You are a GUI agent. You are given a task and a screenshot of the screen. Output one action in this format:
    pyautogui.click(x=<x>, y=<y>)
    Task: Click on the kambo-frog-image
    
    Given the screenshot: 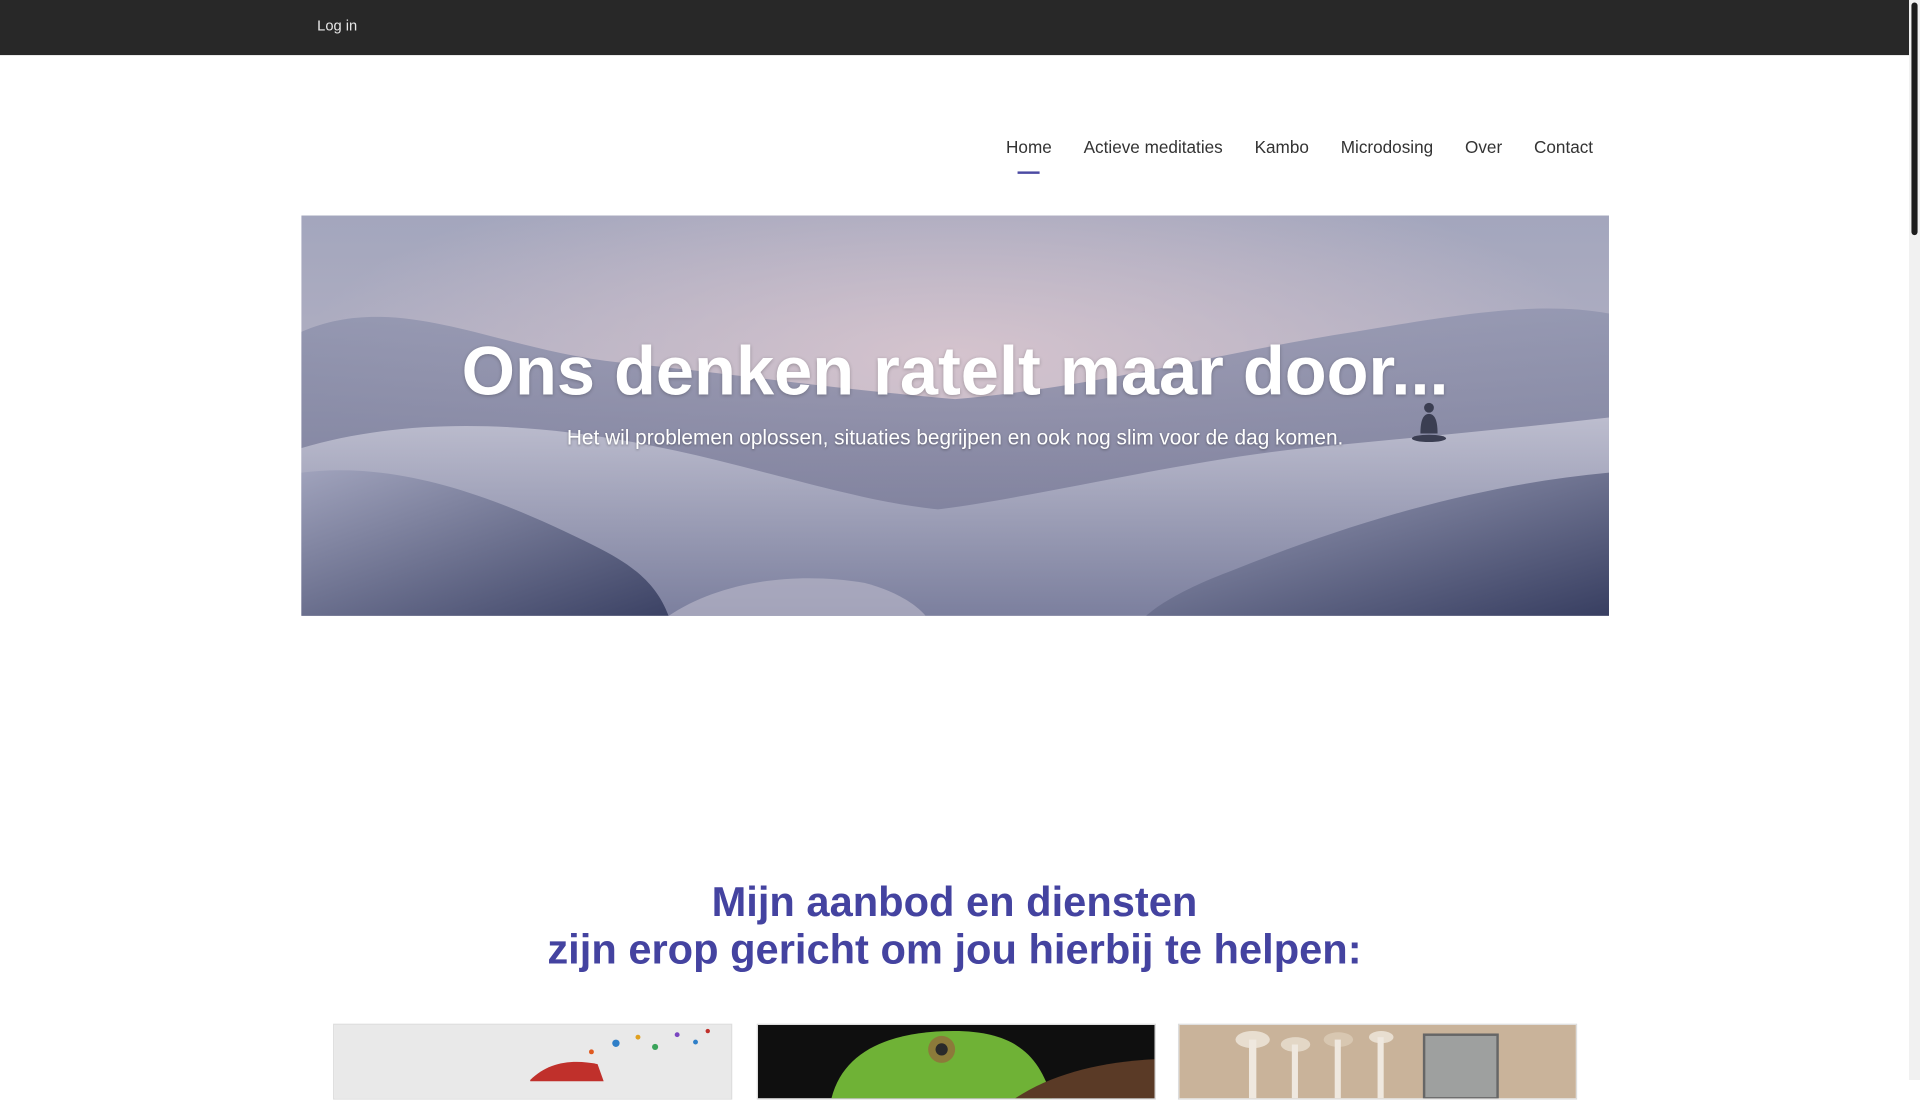 What is the action you would take?
    pyautogui.click(x=956, y=1061)
    